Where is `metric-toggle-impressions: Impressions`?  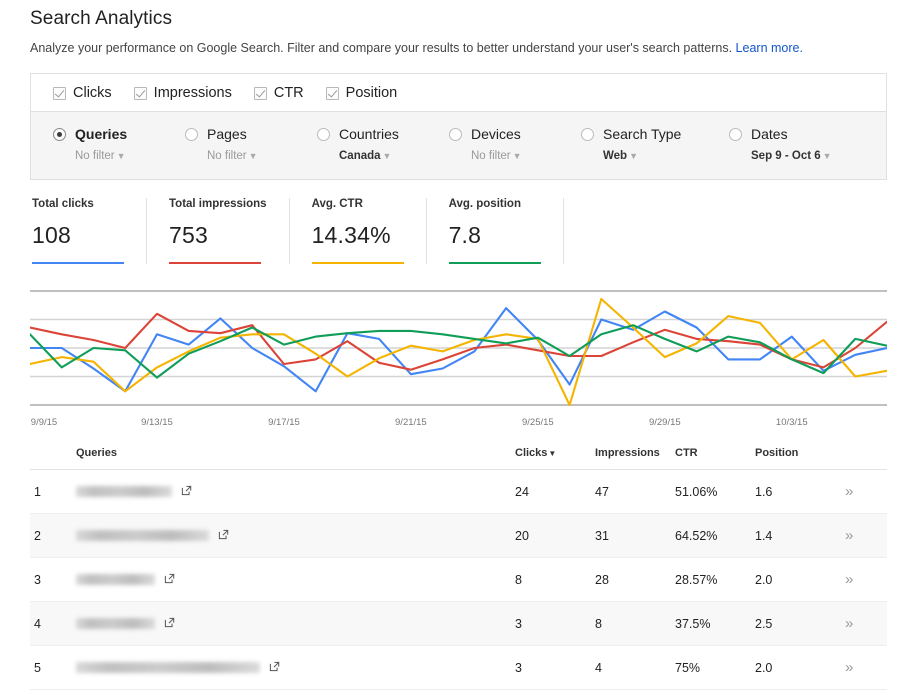
metric-toggle-impressions: Impressions is located at coordinates (182, 93).